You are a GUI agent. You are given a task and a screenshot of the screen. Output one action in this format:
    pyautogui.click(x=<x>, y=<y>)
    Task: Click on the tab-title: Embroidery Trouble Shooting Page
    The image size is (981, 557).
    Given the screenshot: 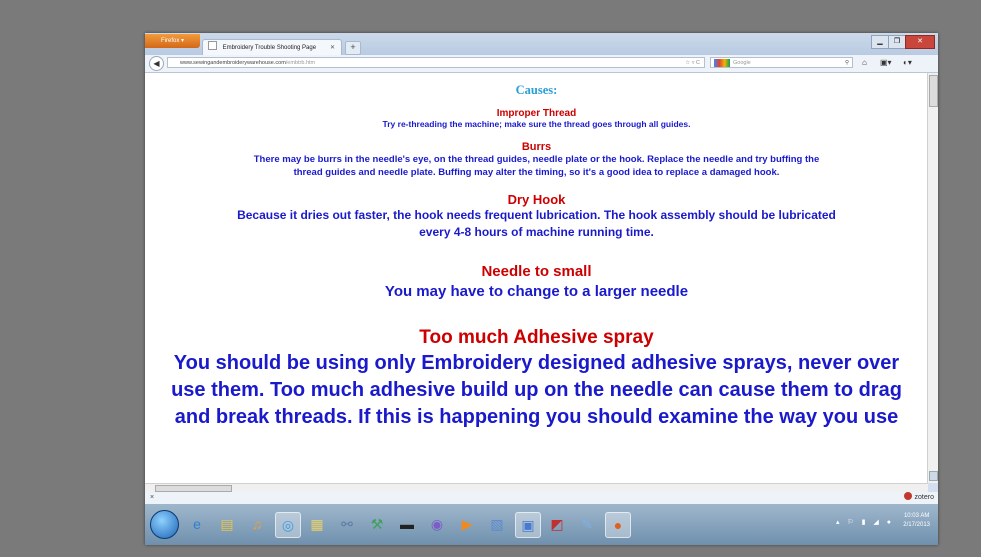 What is the action you would take?
    pyautogui.click(x=269, y=48)
    